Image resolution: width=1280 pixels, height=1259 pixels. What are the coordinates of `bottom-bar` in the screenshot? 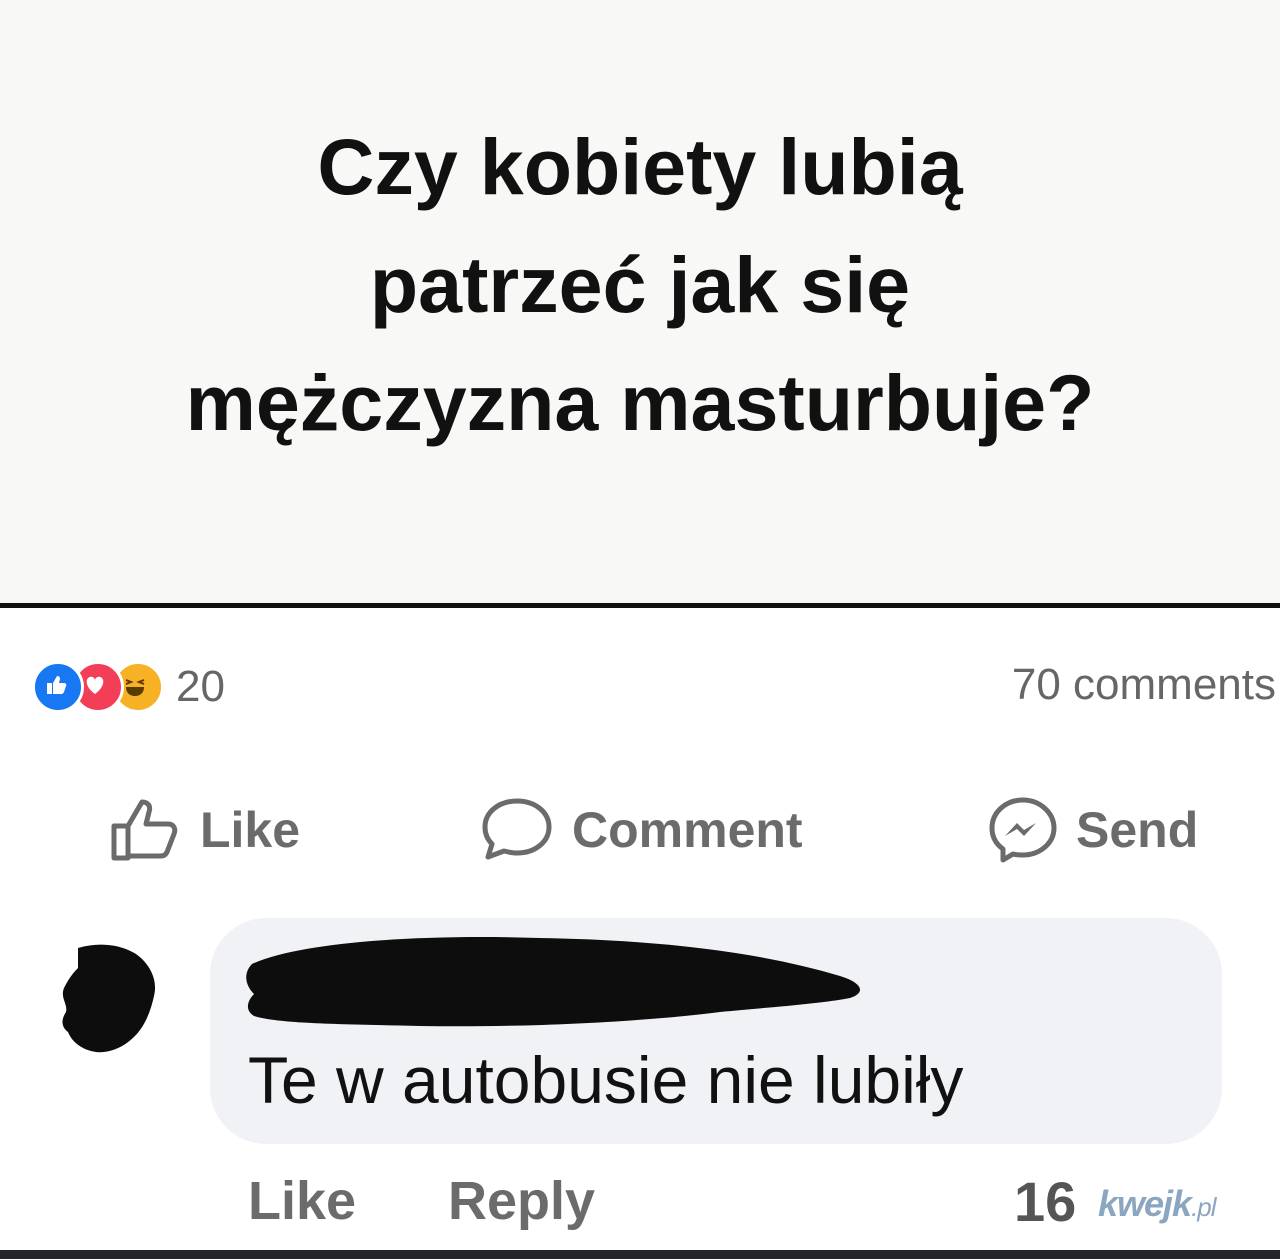 It's located at (640, 1254).